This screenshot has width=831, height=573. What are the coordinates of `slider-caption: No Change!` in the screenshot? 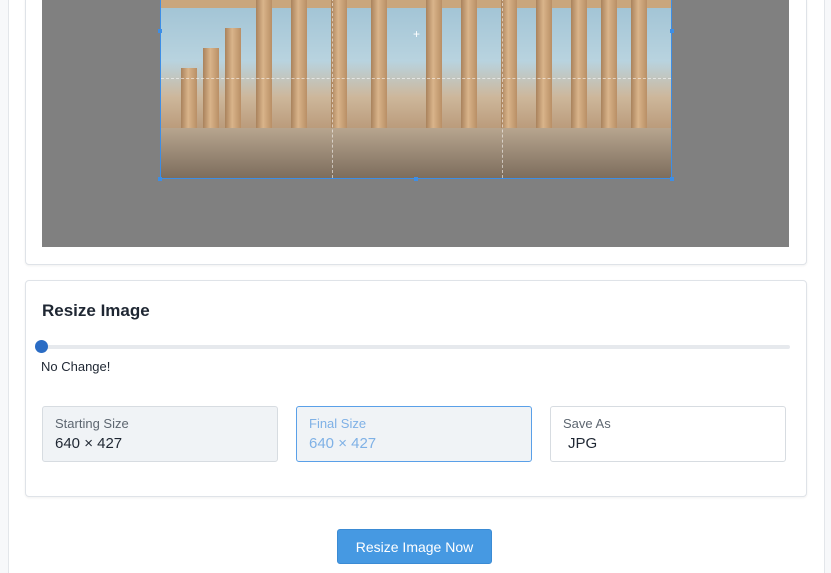 It's located at (76, 366).